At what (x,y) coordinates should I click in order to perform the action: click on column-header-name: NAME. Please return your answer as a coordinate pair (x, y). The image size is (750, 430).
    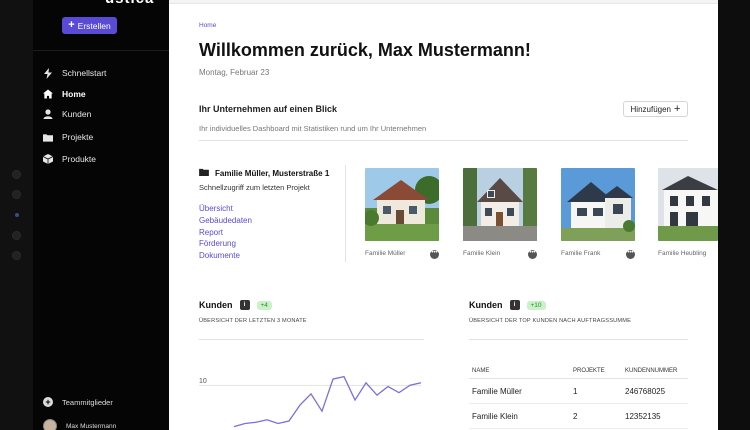
    Looking at the image, I should click on (521, 371).